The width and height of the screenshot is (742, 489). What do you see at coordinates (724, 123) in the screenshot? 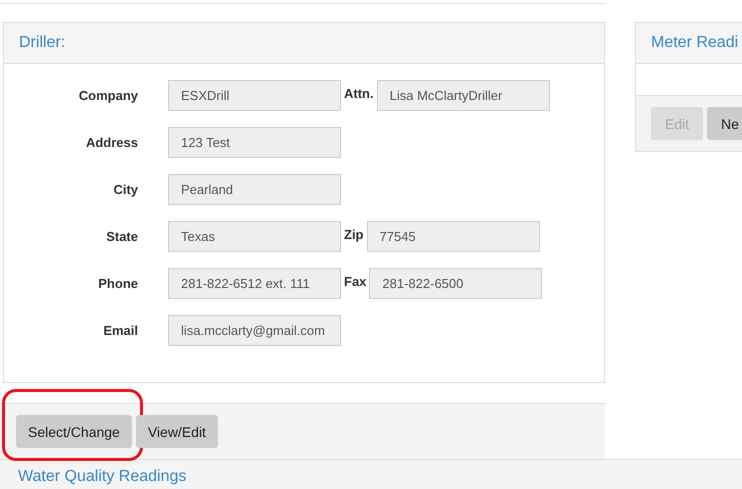
I see `new-button: Ne` at bounding box center [724, 123].